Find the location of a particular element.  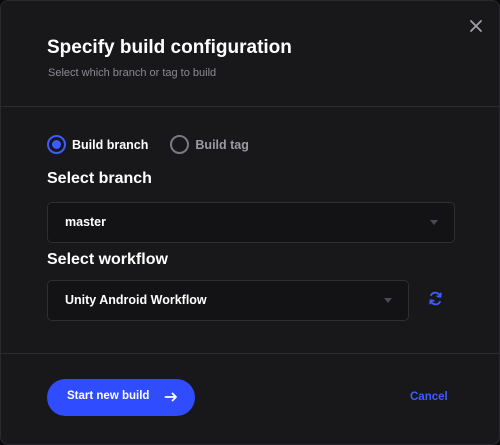

dialog-title: Specify build configuration is located at coordinates (169, 47).